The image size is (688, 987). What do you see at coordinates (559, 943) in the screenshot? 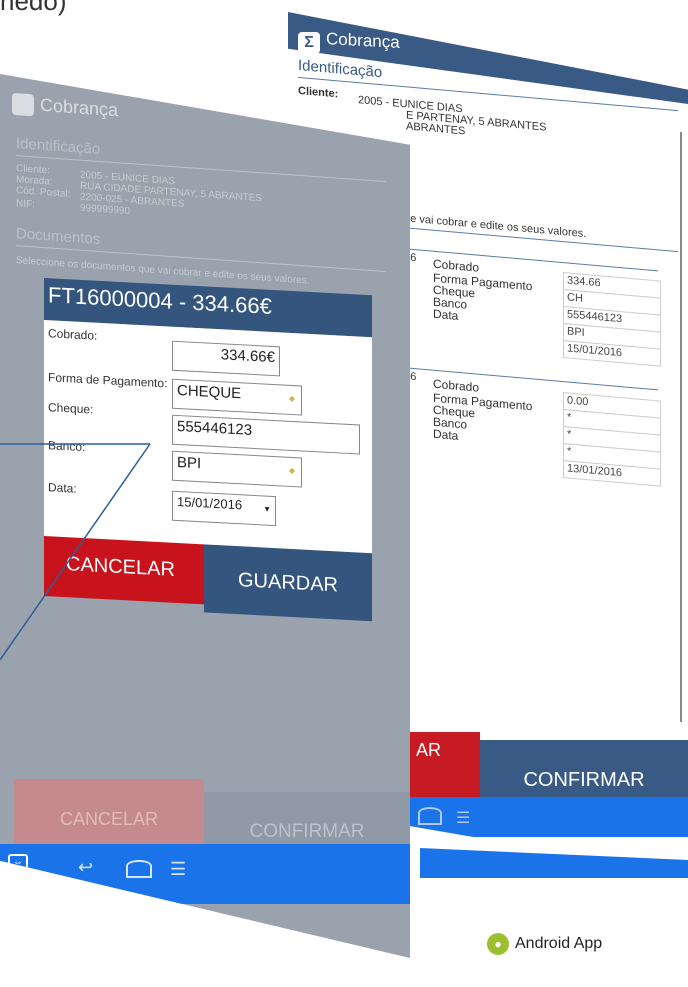
I see `android-app-label: Android App` at bounding box center [559, 943].